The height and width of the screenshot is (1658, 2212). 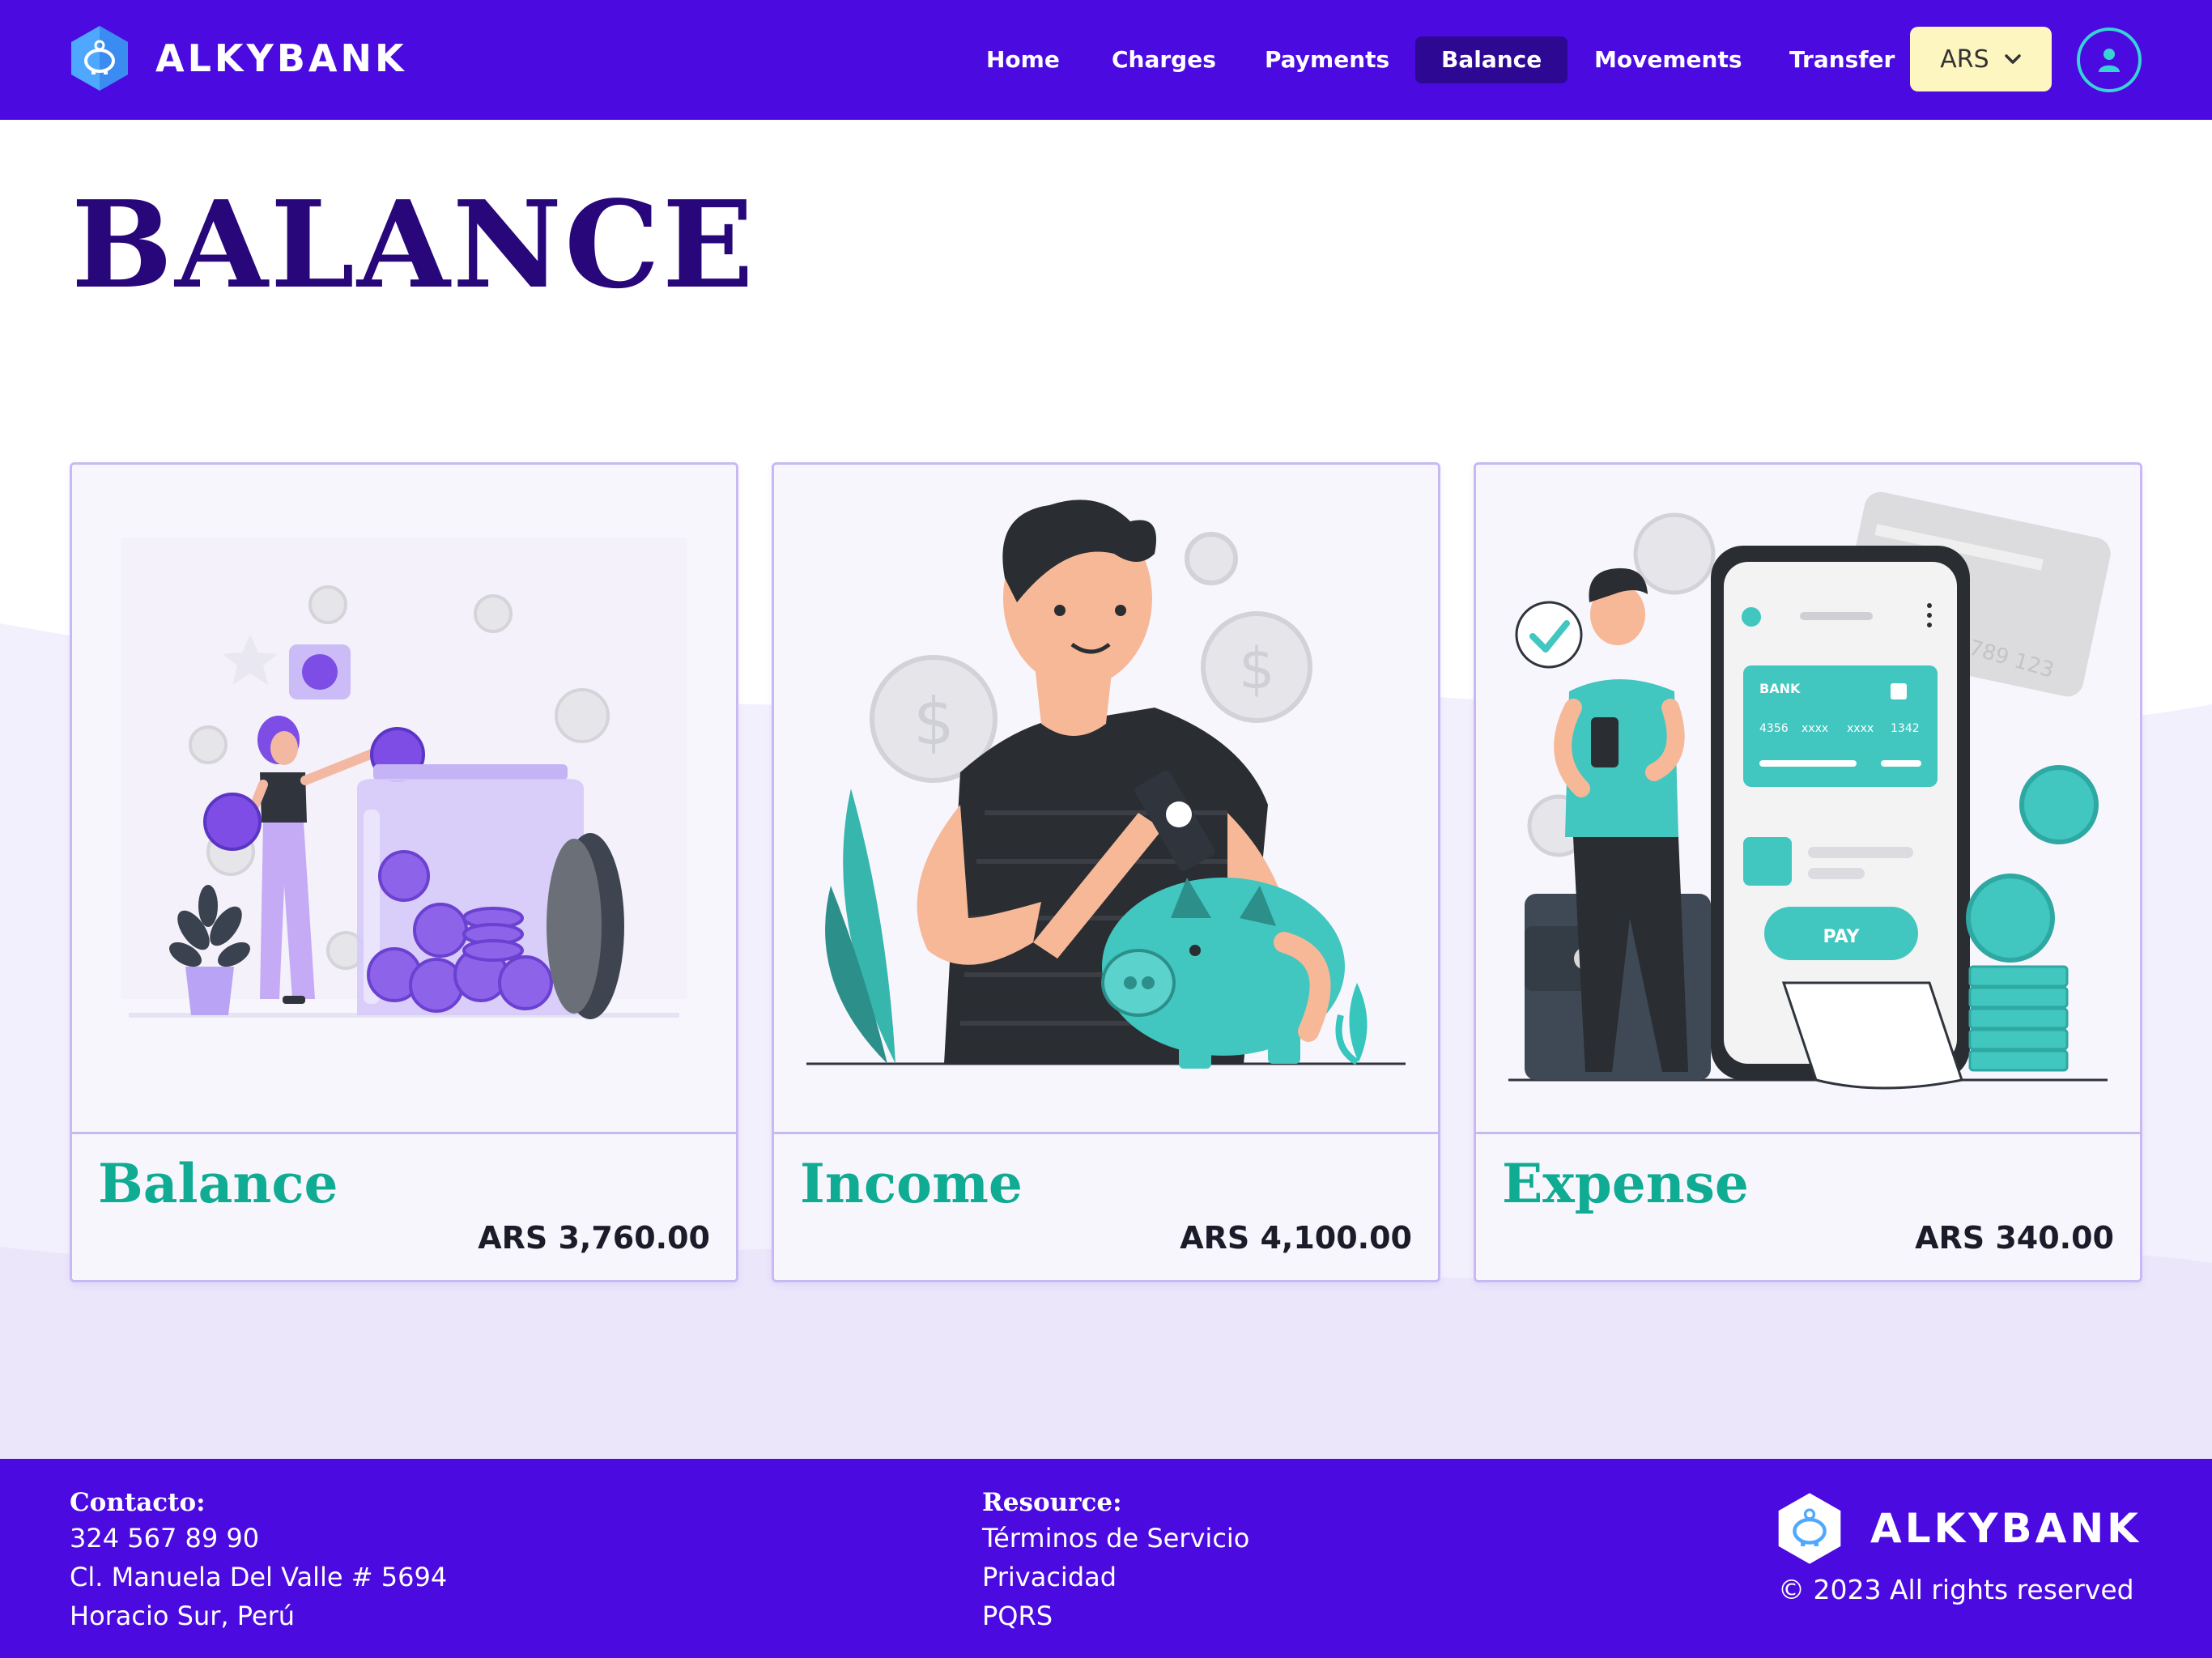 I want to click on currency-select: ARS, so click(x=1981, y=59).